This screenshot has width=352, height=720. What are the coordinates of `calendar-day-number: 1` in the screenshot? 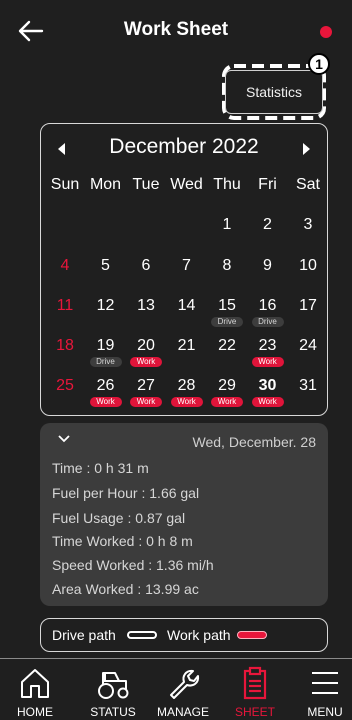 It's located at (227, 224).